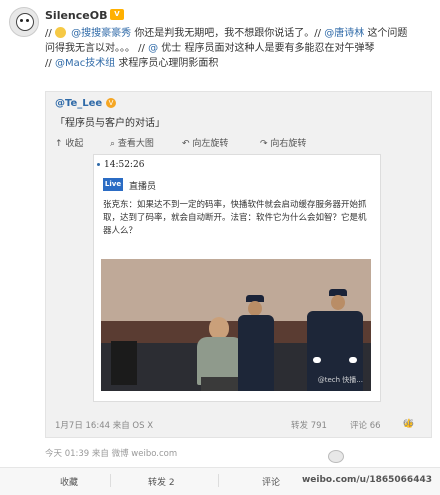  I want to click on live-icon: Live, so click(113, 184).